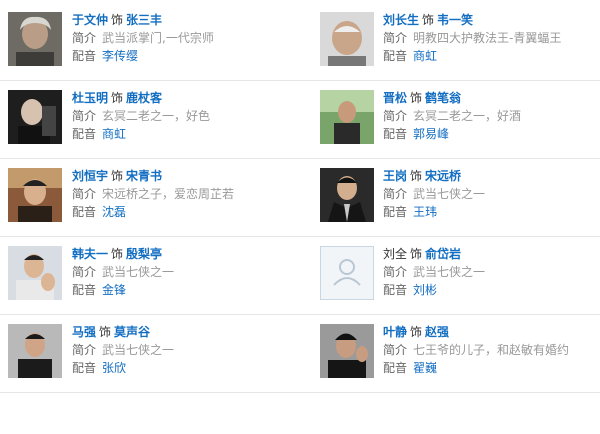 The height and width of the screenshot is (434, 600). I want to click on cast-card: 刘长生饰韦一笑 简介 明教四大护教法王-青翼蝠王 配音 商虹, so click(450, 42).